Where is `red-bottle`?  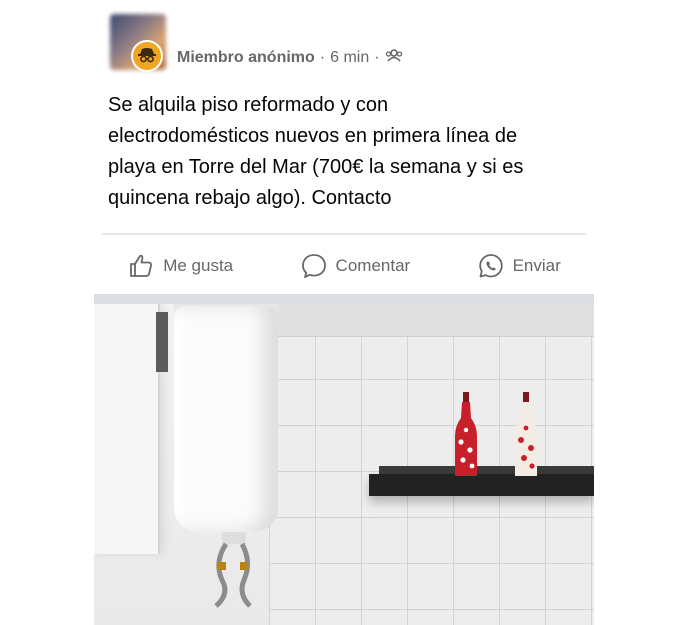
red-bottle is located at coordinates (466, 434).